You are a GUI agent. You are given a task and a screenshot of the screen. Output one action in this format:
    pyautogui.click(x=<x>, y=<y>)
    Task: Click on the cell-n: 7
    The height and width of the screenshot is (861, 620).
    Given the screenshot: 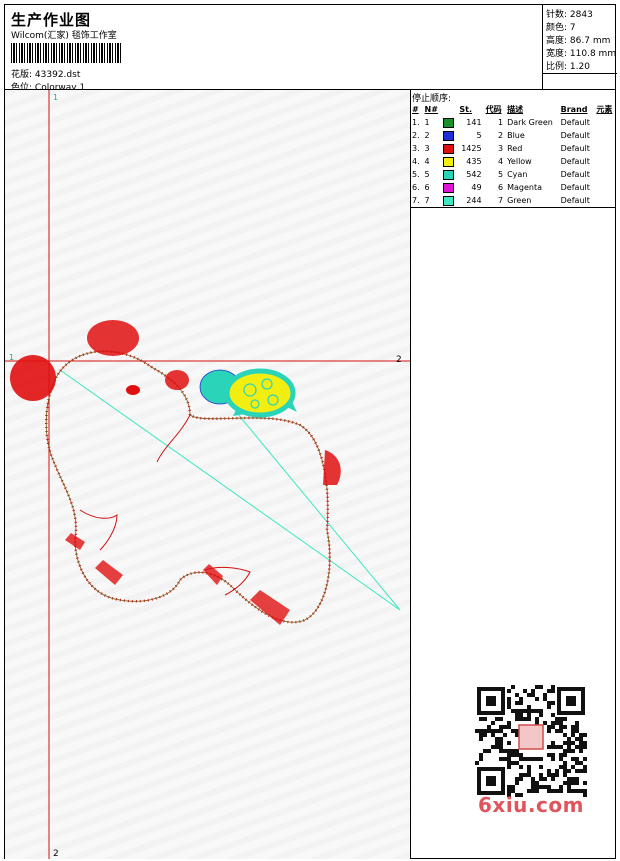 What is the action you would take?
    pyautogui.click(x=427, y=200)
    